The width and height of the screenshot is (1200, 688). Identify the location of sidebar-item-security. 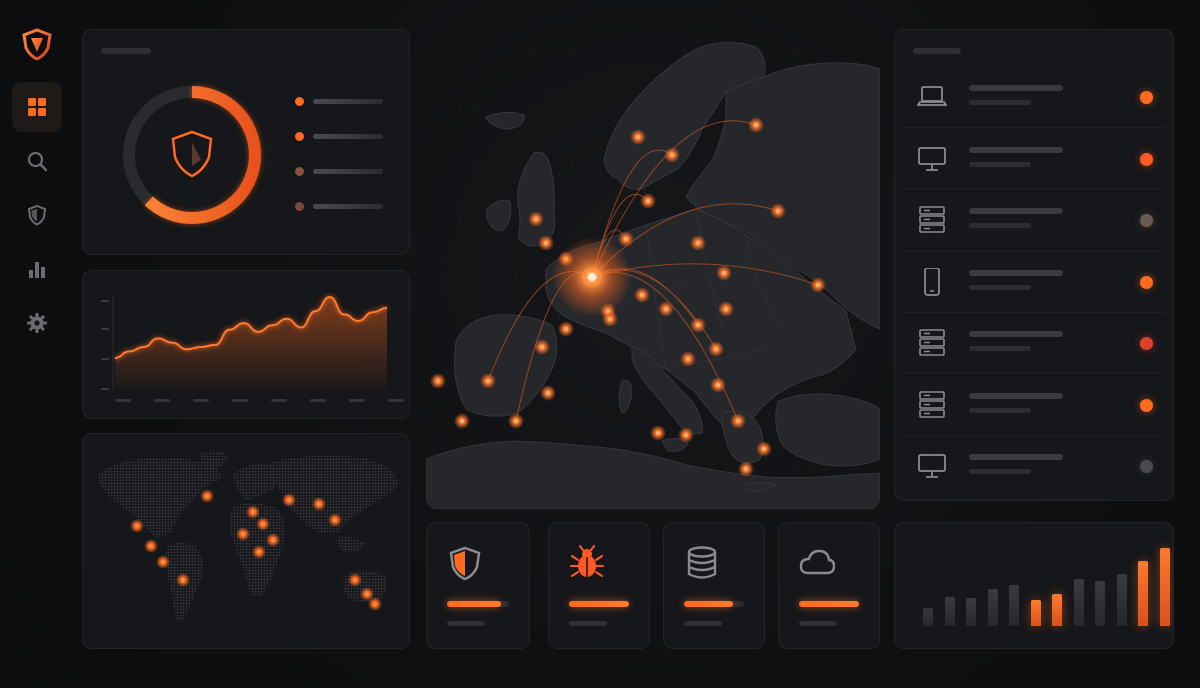
(37, 215).